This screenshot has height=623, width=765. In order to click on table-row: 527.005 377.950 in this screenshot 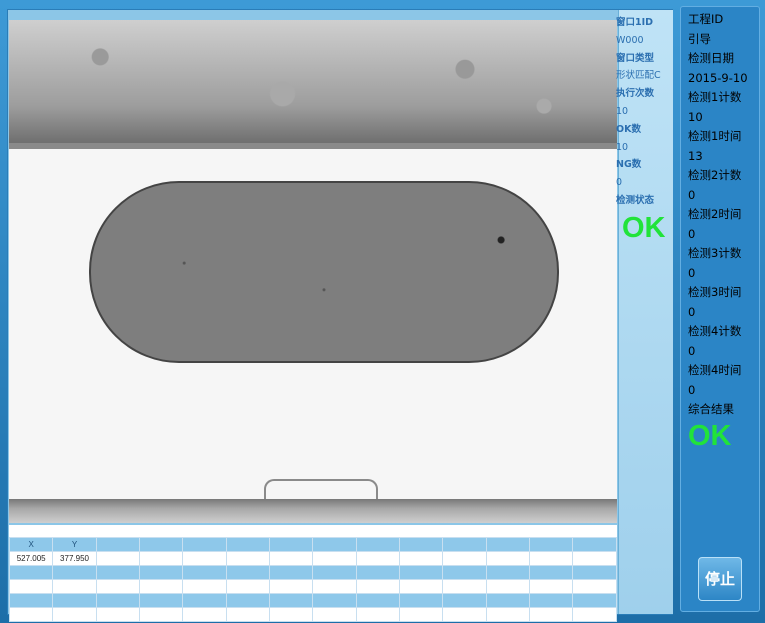, I will do `click(312, 558)`.